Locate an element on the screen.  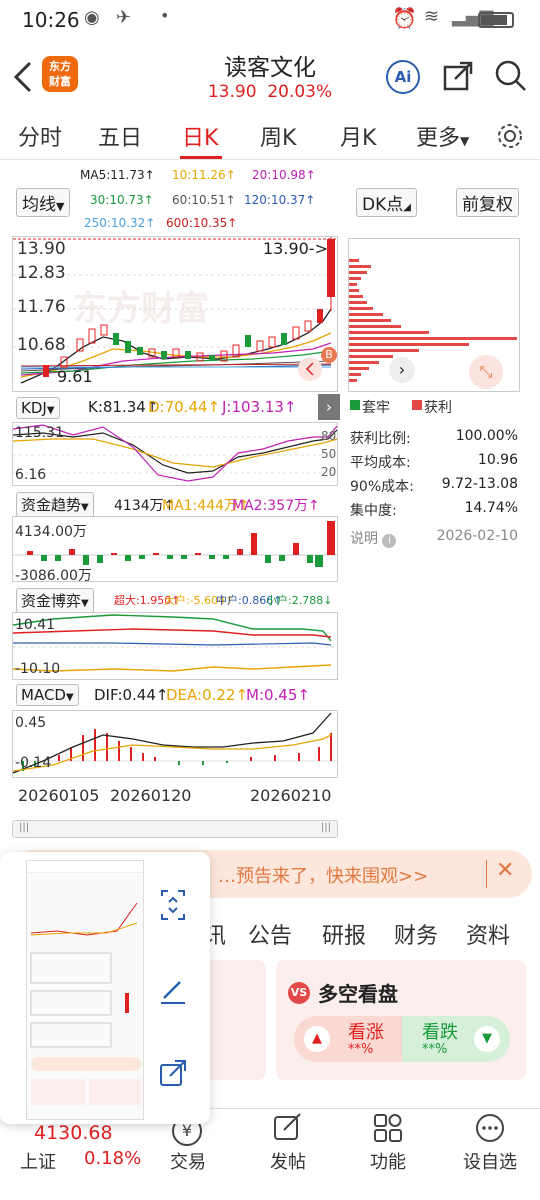
macd-chart: 0.45 -0.14 is located at coordinates (175, 744).